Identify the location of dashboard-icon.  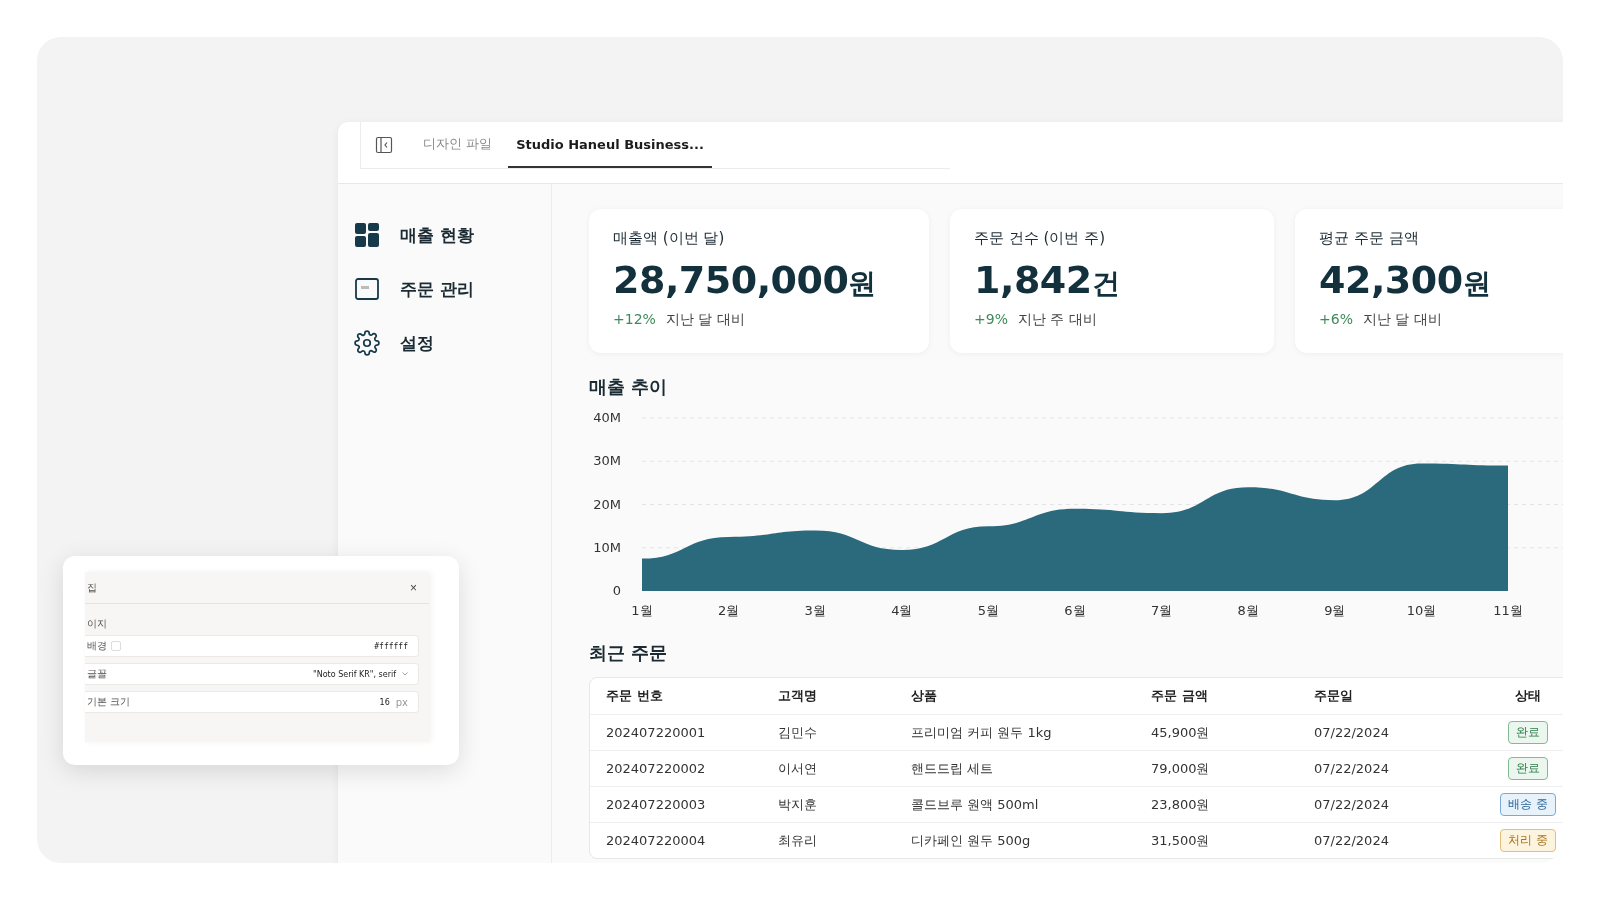
(367, 235).